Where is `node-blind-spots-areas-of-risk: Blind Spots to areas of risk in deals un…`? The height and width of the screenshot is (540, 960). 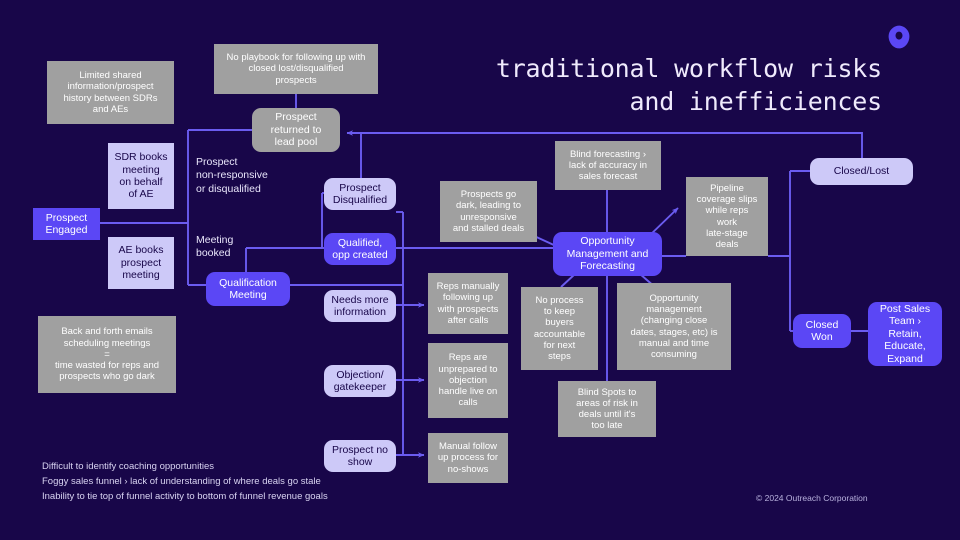 node-blind-spots-areas-of-risk: Blind Spots to areas of risk in deals un… is located at coordinates (607, 409).